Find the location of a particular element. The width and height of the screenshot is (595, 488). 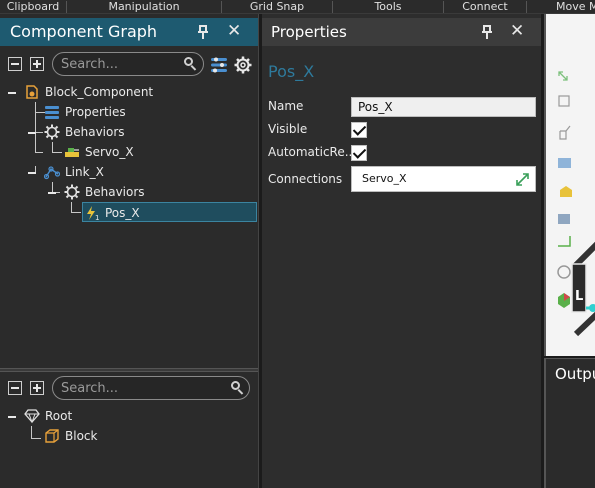

visible-label: Visible is located at coordinates (288, 129).